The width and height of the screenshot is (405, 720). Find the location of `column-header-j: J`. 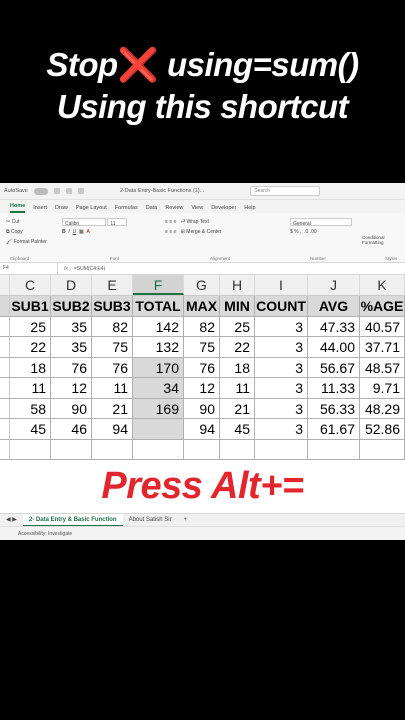

column-header-j: J is located at coordinates (334, 285).